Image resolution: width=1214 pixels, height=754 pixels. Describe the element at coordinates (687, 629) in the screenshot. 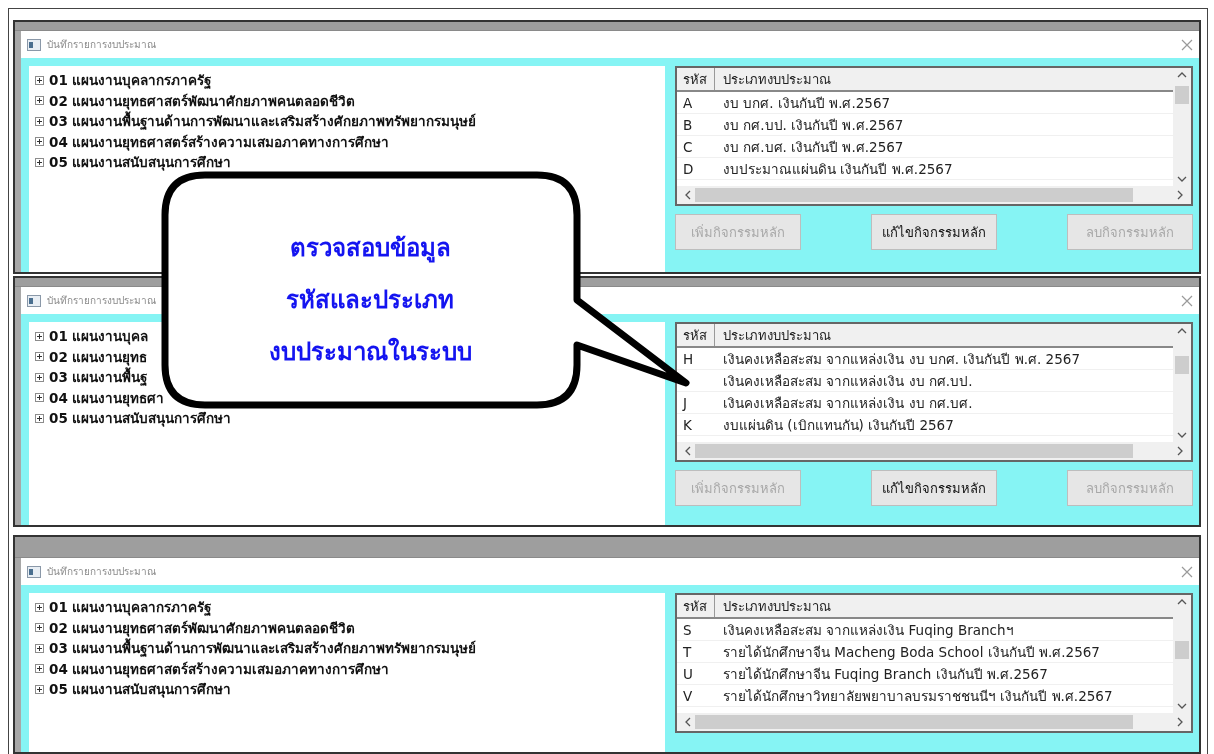

I see `code-cell: S` at that location.